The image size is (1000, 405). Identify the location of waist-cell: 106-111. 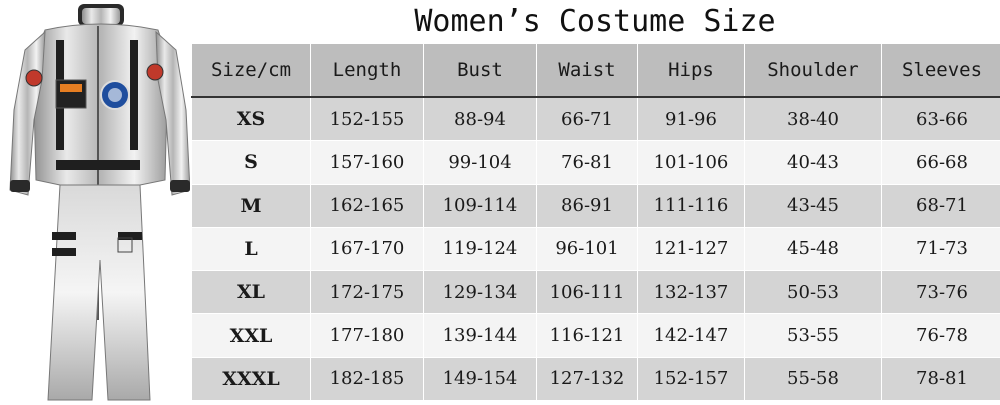
(587, 292).